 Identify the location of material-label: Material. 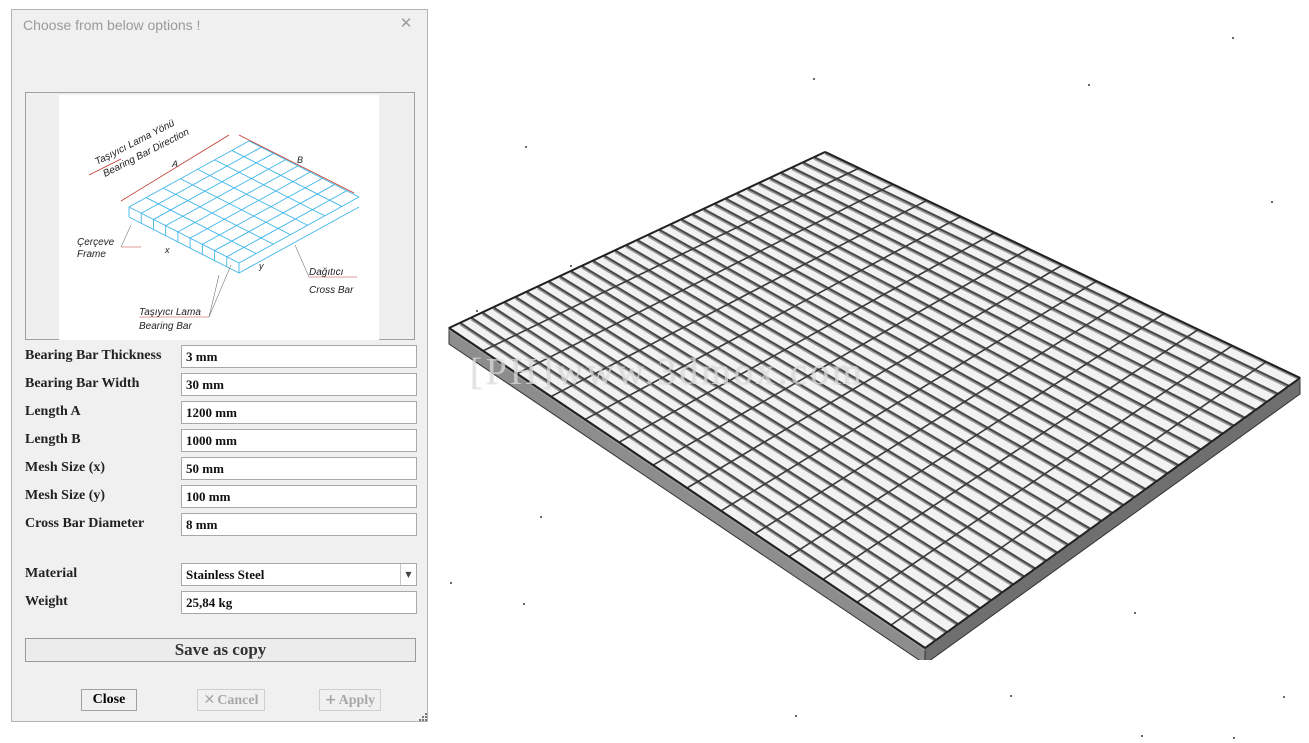
(51, 573).